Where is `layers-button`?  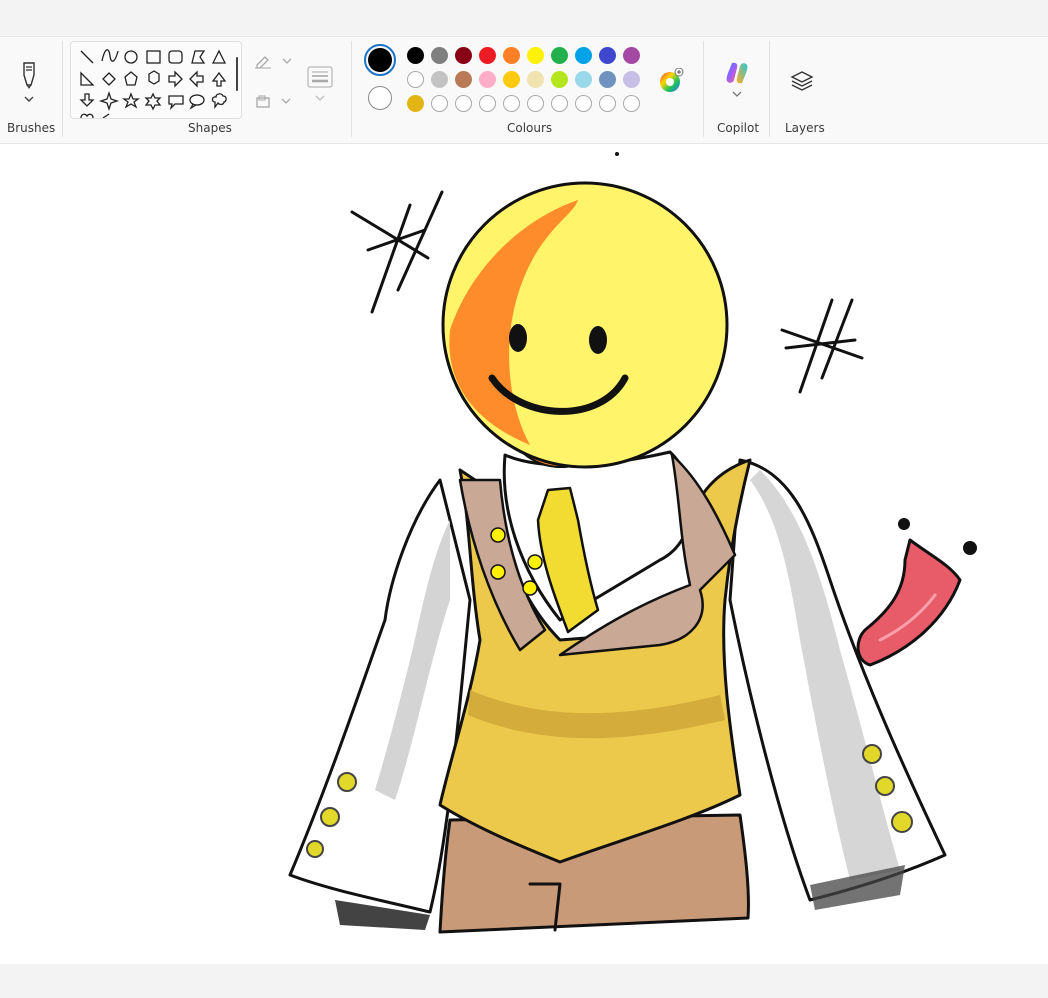 layers-button is located at coordinates (802, 81).